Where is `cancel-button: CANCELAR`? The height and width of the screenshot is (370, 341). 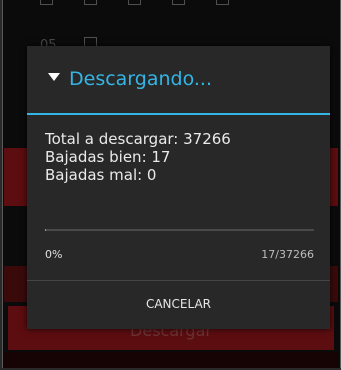
cancel-button: CANCELAR is located at coordinates (178, 305).